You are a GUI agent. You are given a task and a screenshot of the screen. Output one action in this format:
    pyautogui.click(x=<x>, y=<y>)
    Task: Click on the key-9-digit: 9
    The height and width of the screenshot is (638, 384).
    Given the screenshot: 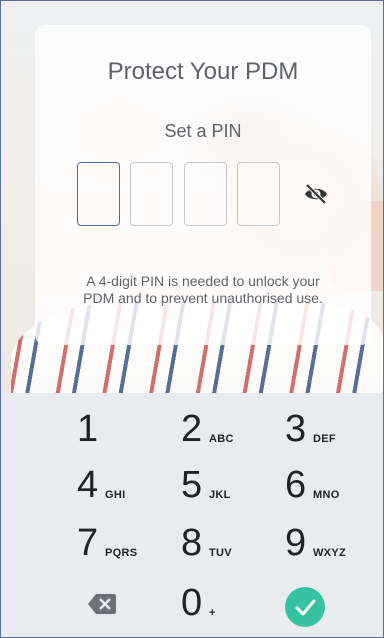 What is the action you would take?
    pyautogui.click(x=296, y=543)
    